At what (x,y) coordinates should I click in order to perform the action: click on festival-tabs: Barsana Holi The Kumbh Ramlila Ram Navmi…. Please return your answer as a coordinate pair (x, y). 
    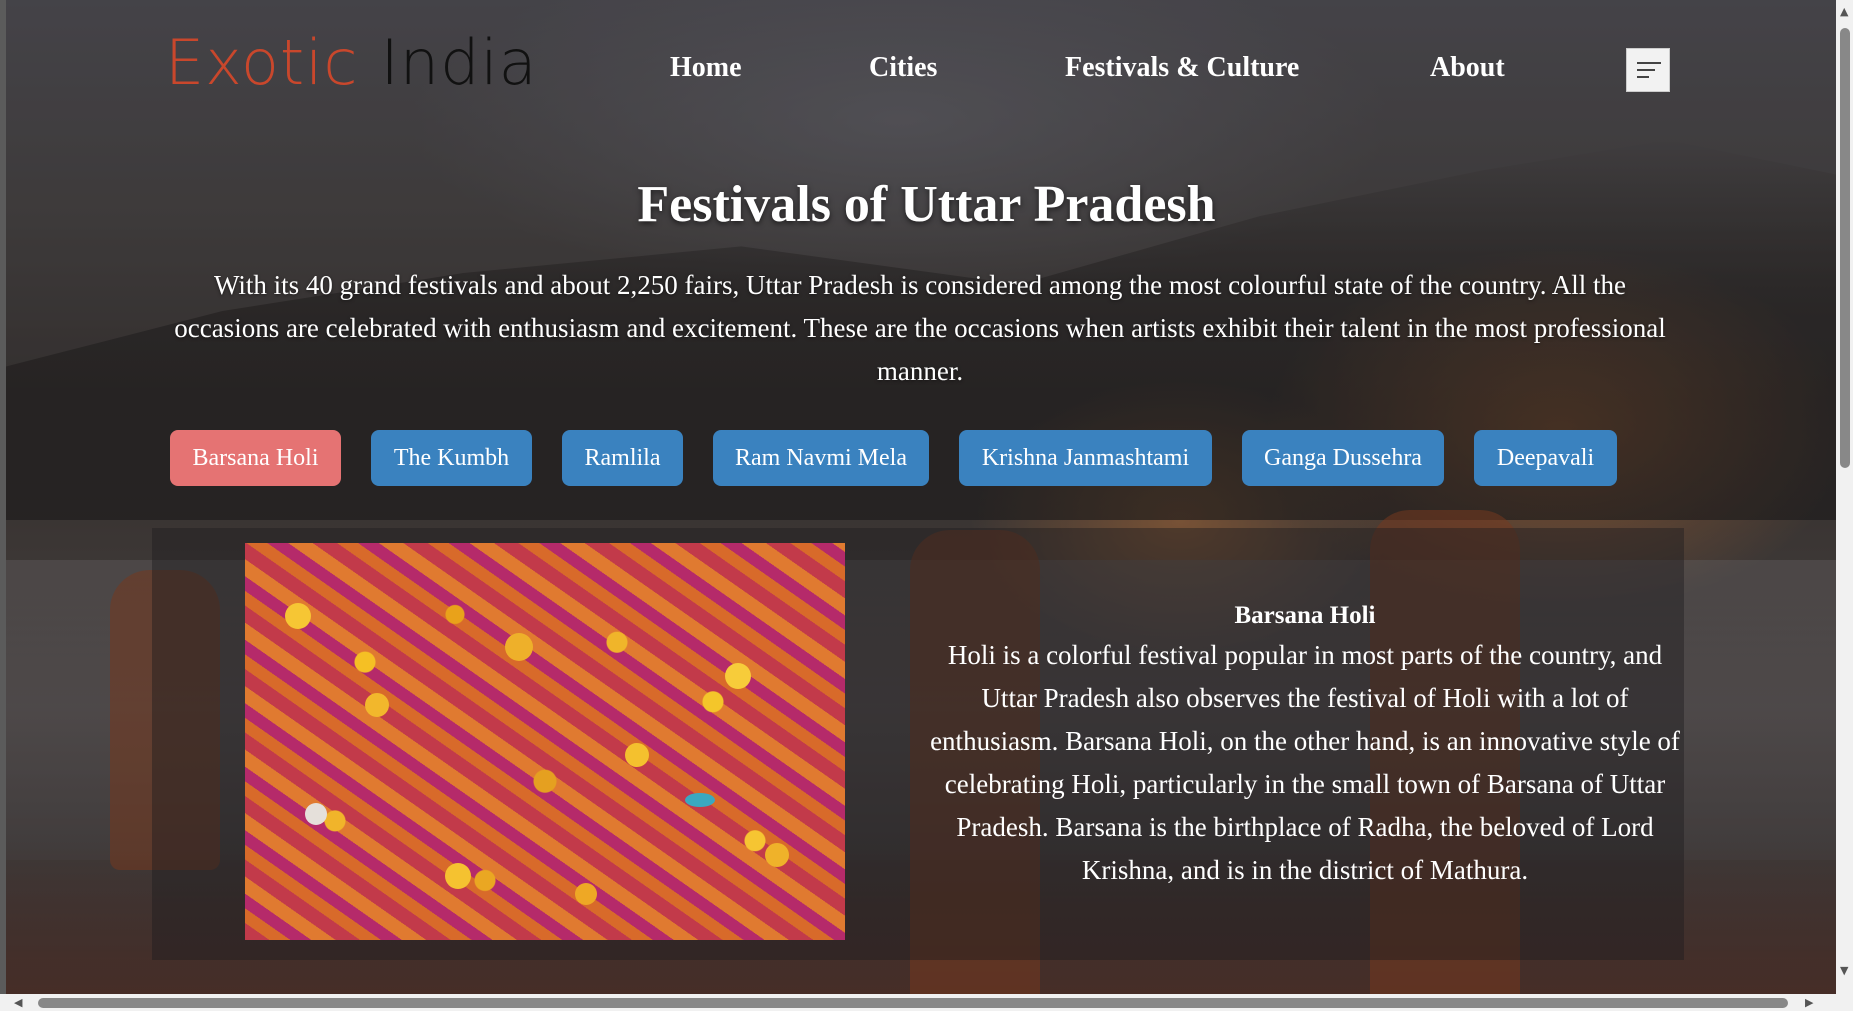
    Looking at the image, I should click on (926, 458).